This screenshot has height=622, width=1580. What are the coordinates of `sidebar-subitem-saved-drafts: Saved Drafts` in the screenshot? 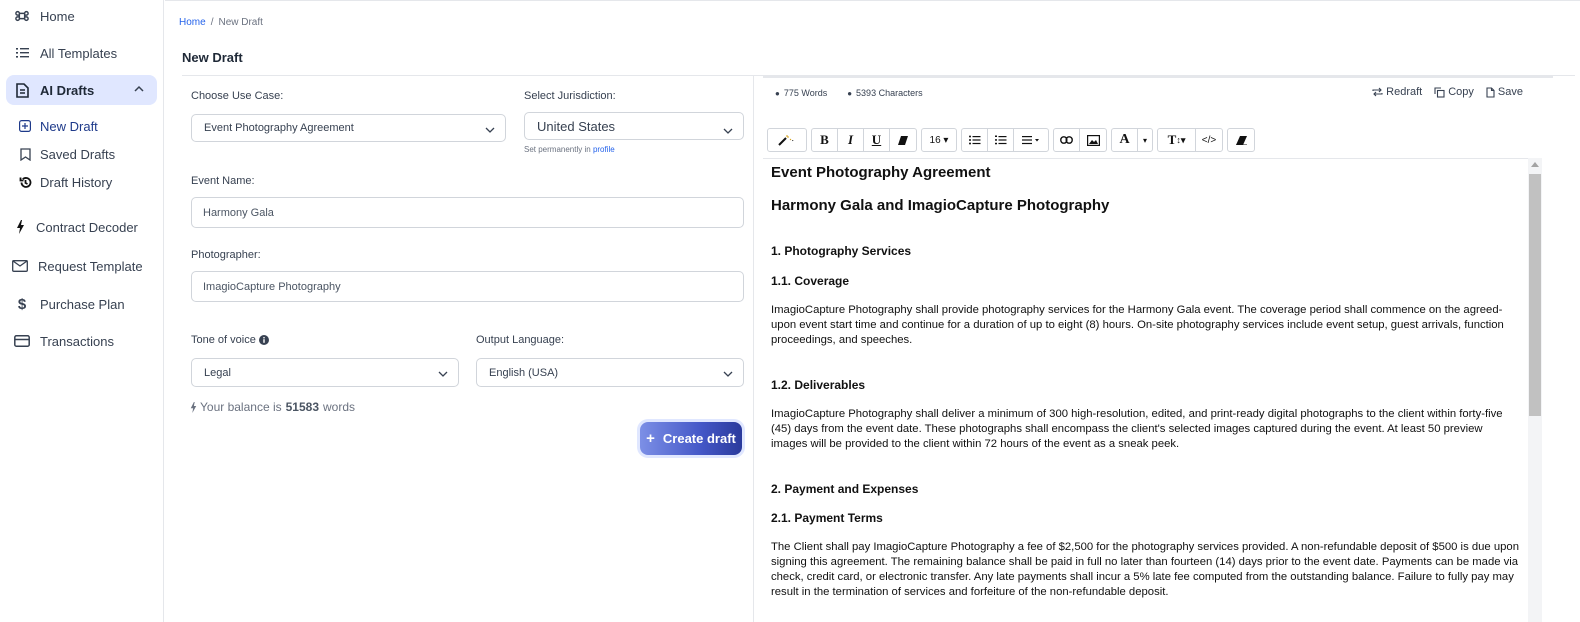 It's located at (66, 154).